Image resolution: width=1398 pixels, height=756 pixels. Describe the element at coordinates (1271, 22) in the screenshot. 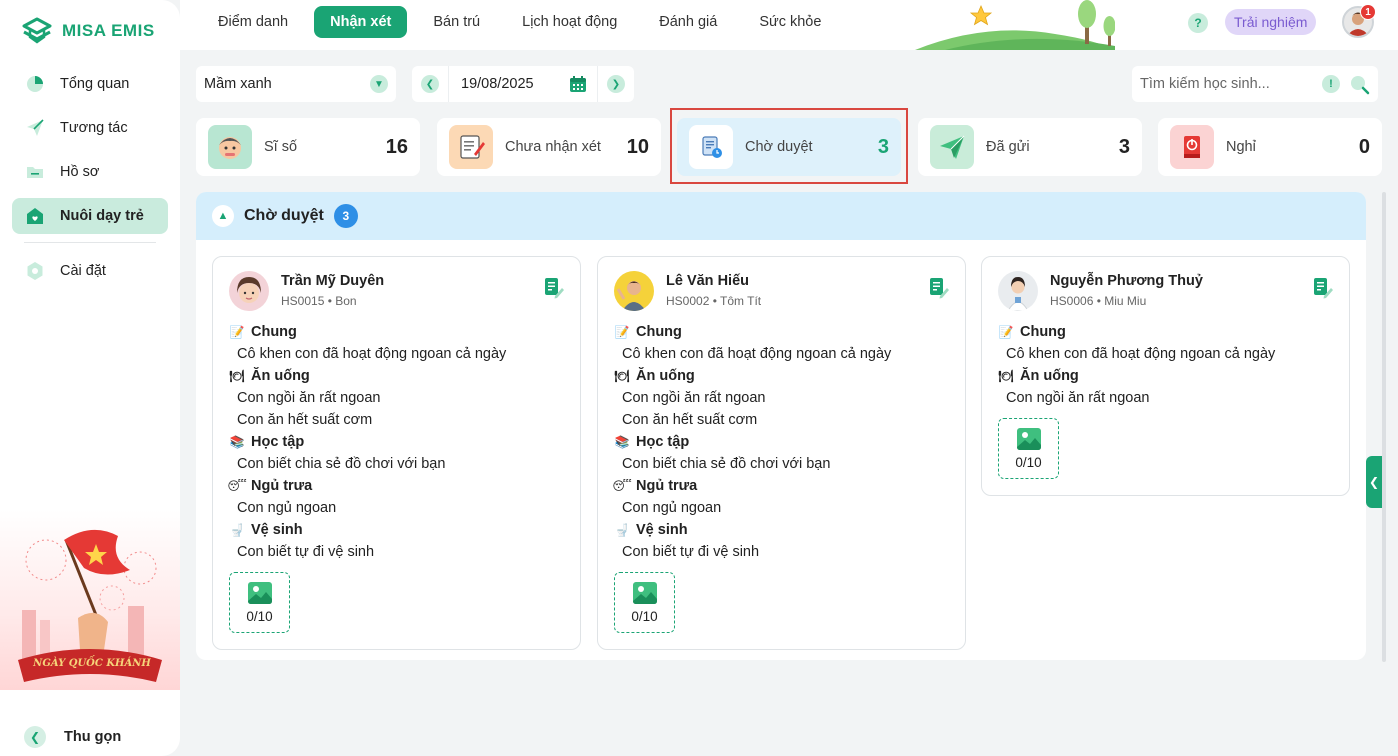

I see `trial-button: Trải nghiệm` at that location.